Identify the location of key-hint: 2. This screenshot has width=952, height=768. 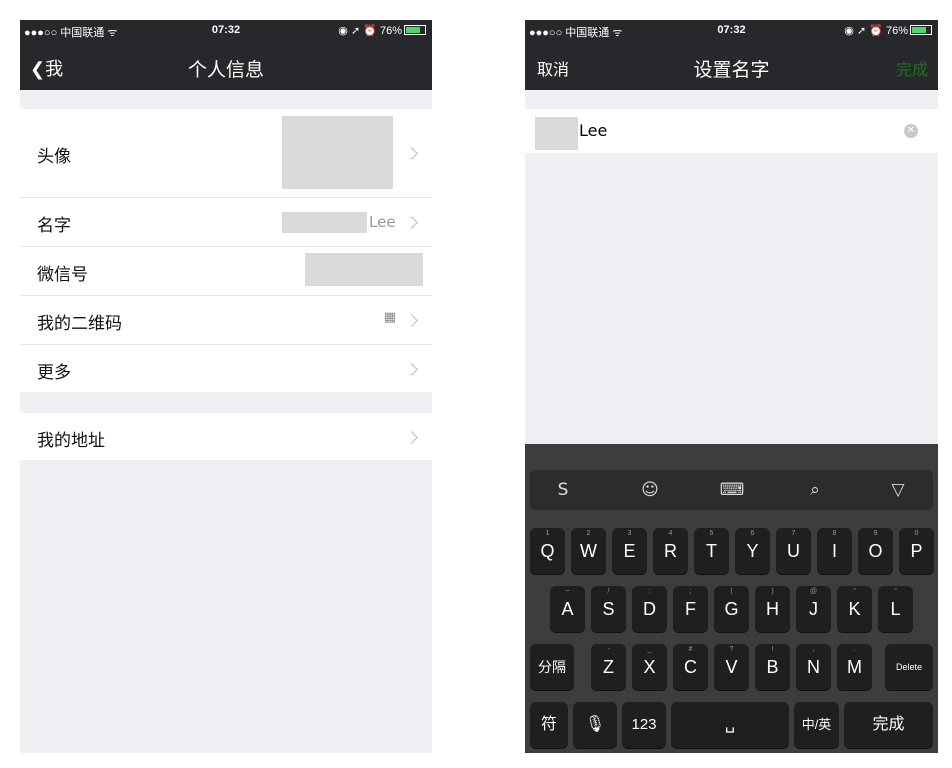
(588, 533).